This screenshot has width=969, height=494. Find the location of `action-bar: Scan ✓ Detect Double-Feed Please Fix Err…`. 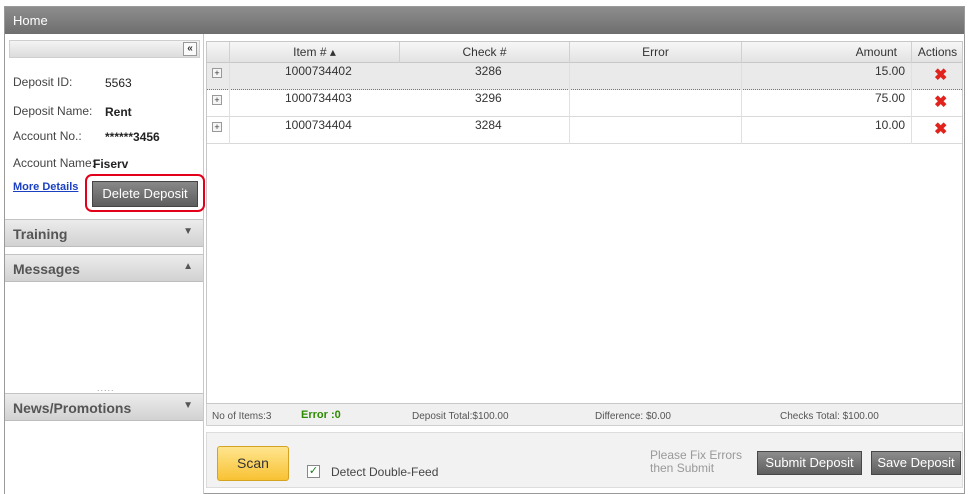

action-bar: Scan ✓ Detect Double-Feed Please Fix Err… is located at coordinates (584, 460).